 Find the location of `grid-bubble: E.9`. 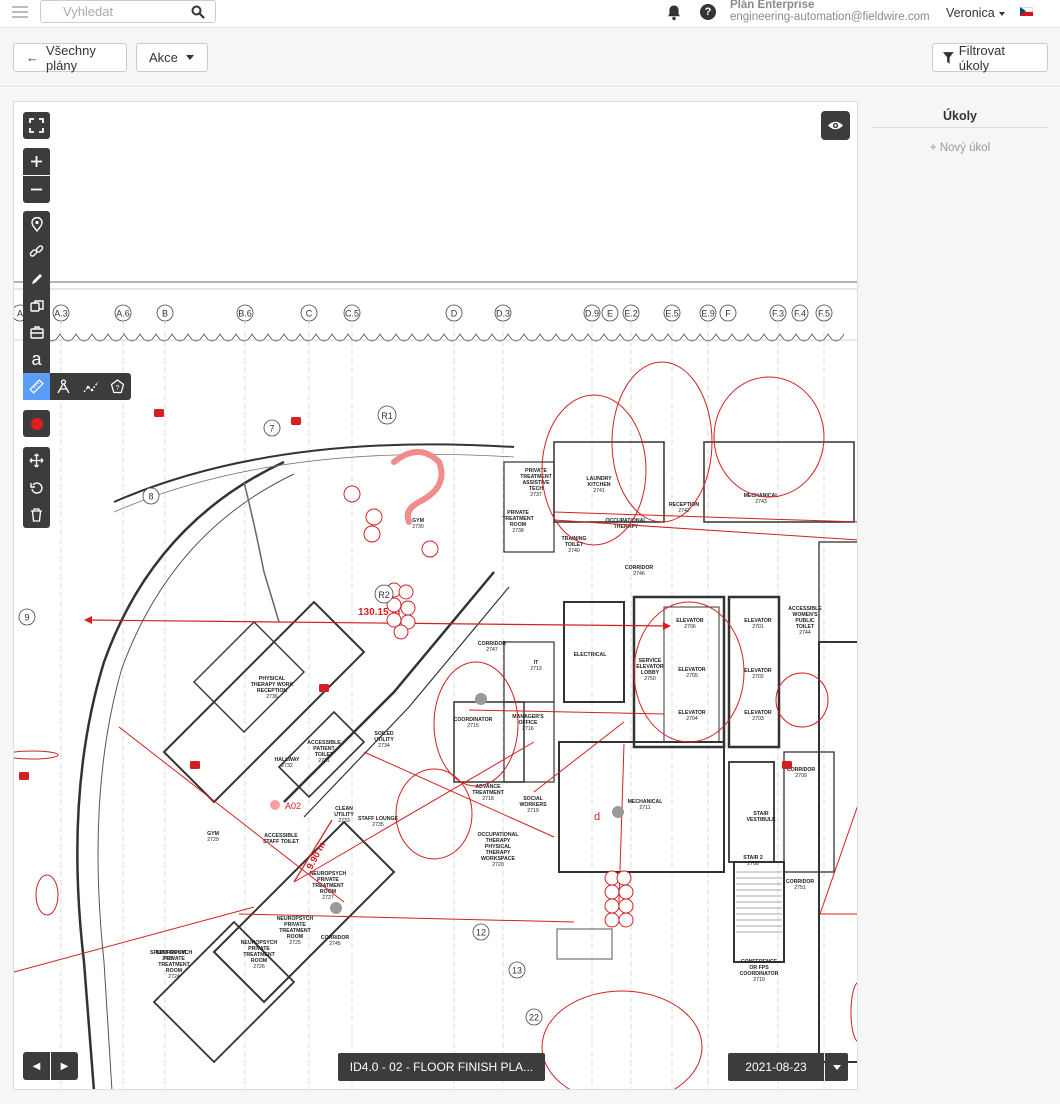

grid-bubble: E.9 is located at coordinates (708, 313).